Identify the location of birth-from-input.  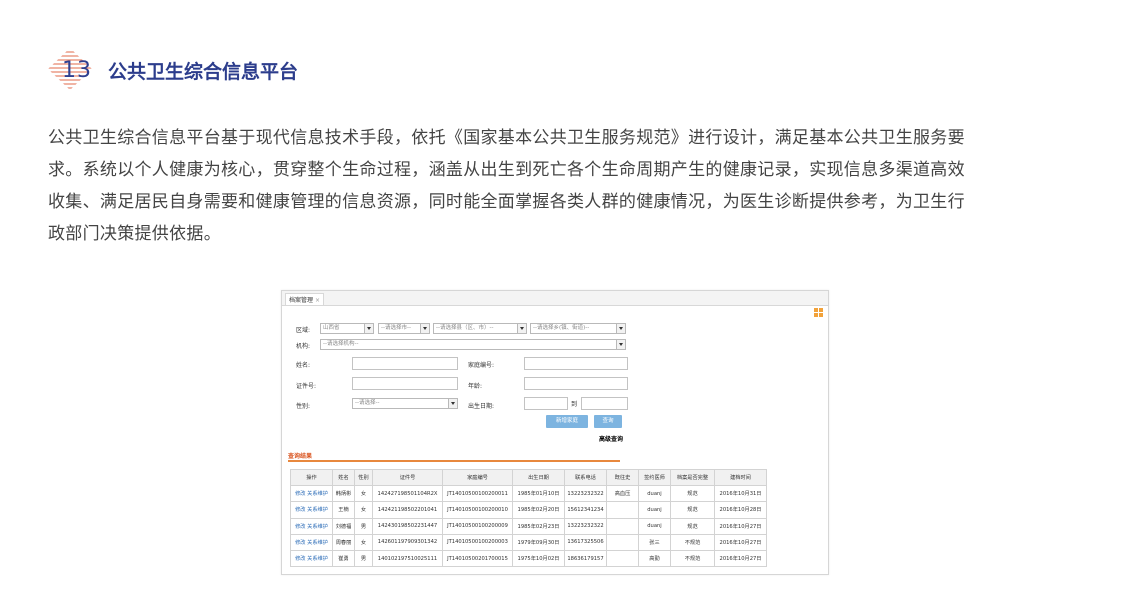
(546, 403).